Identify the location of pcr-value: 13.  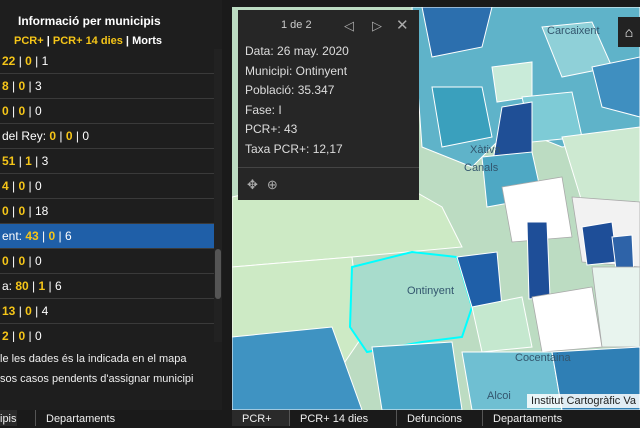
(9, 311).